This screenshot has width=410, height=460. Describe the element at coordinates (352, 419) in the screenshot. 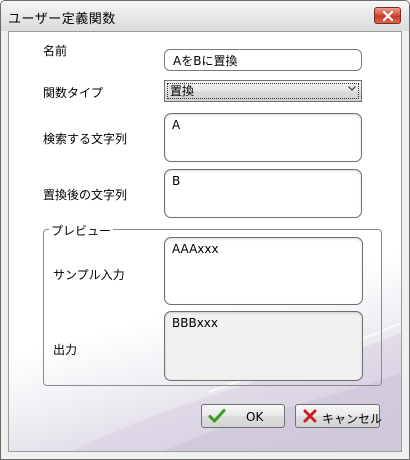

I see `cancel-button-label: キャンセル` at that location.